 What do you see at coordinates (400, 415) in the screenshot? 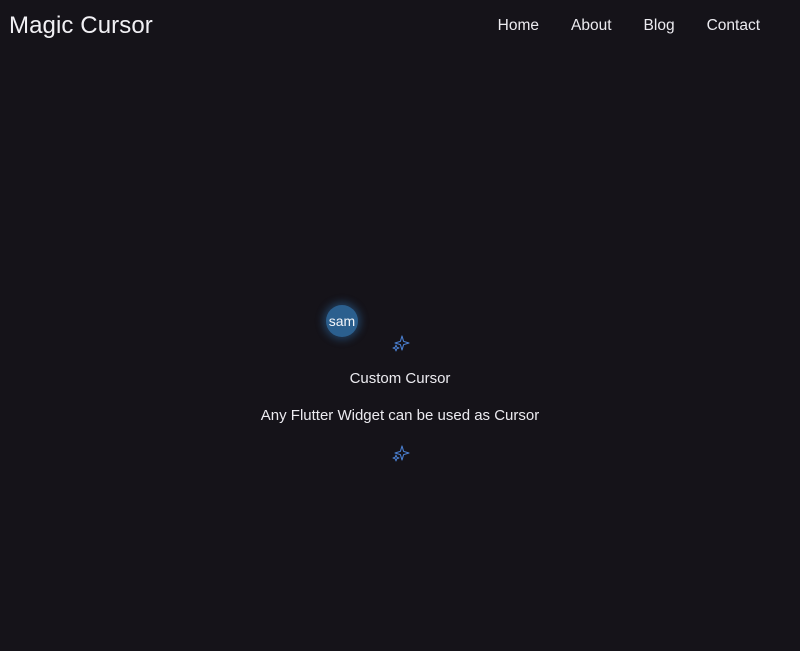
I see `subline: Any Flutter Widget can be used as Cursor` at bounding box center [400, 415].